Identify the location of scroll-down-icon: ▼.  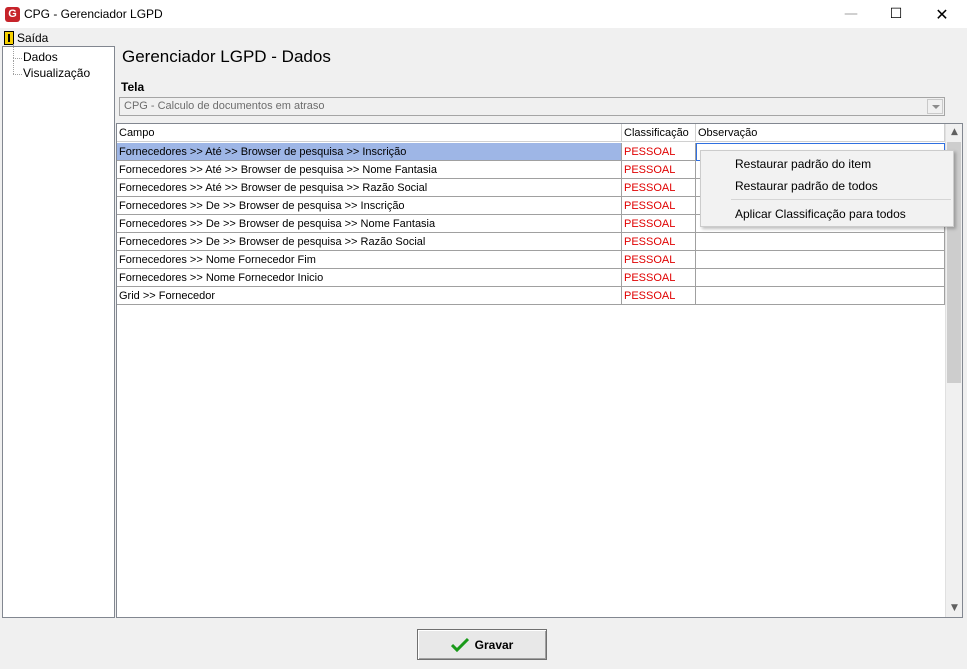
(954, 608).